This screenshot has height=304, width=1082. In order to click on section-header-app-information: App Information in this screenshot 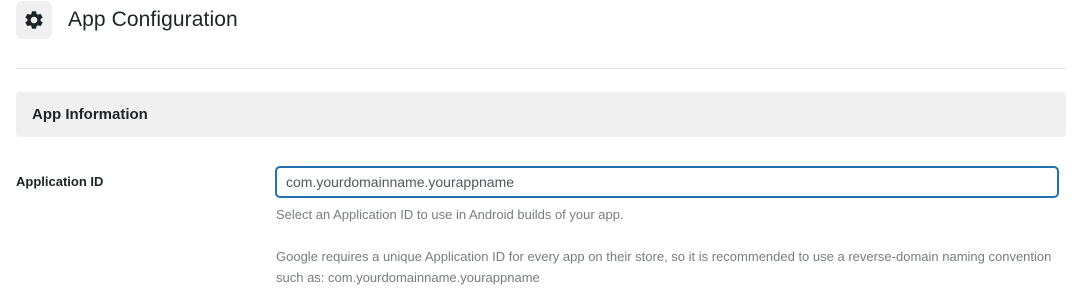, I will do `click(541, 114)`.